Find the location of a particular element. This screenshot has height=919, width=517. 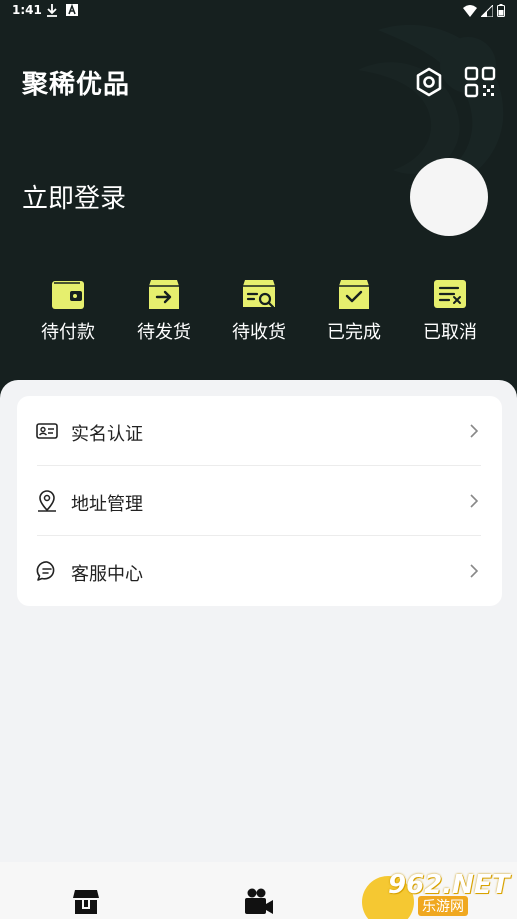

order-label: 已取消 is located at coordinates (450, 332).